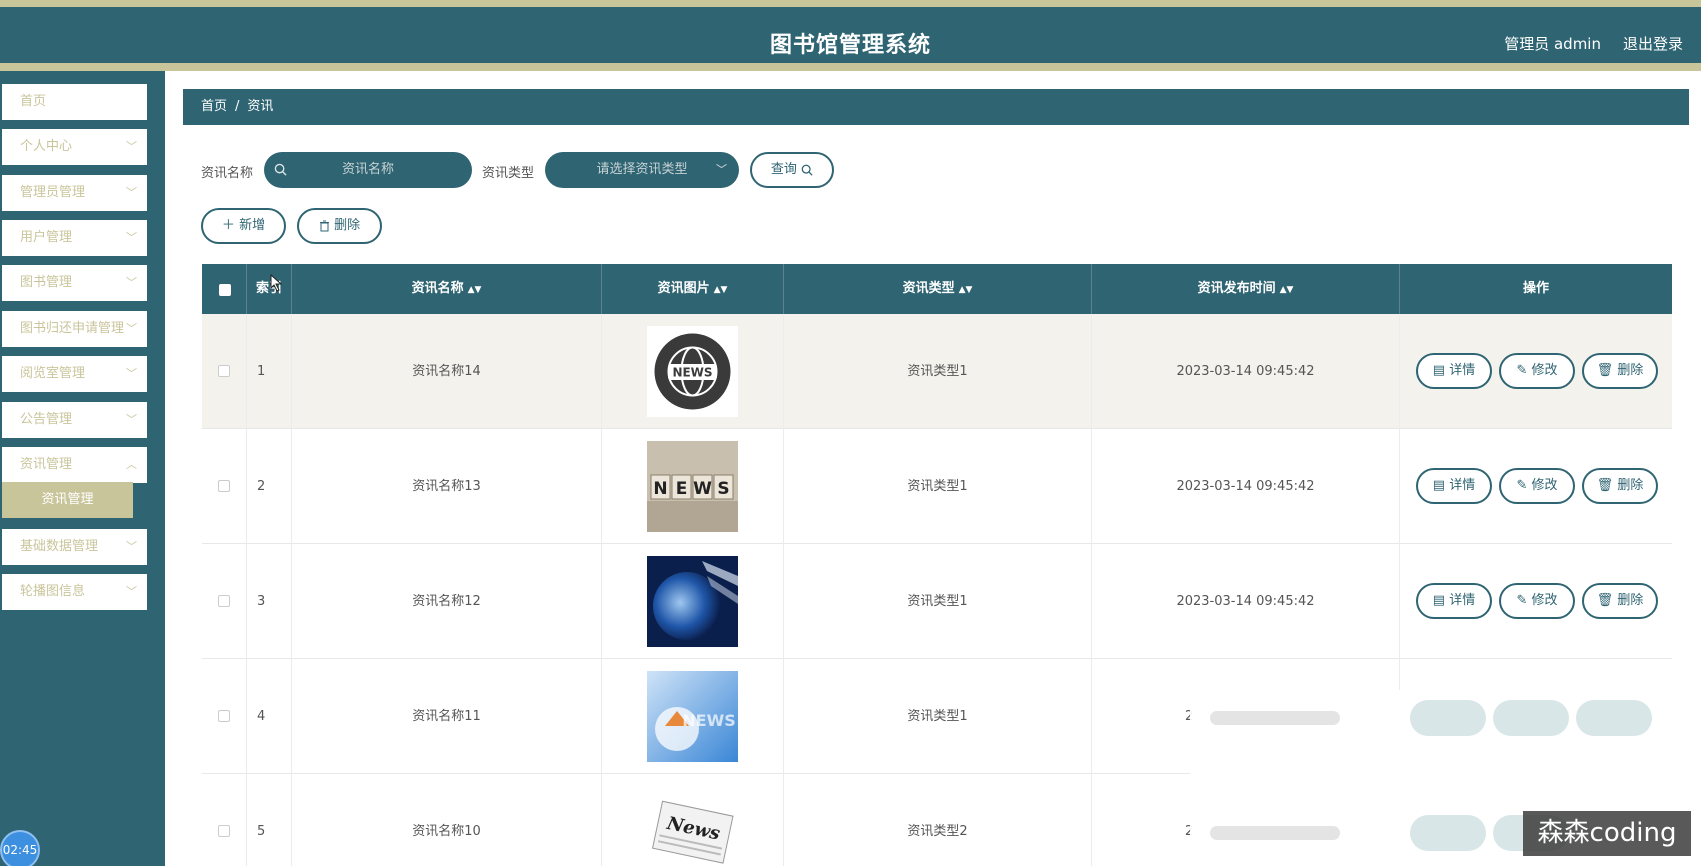 This screenshot has width=1701, height=866. What do you see at coordinates (74, 102) in the screenshot?
I see `sidebar-item-home: 首页` at bounding box center [74, 102].